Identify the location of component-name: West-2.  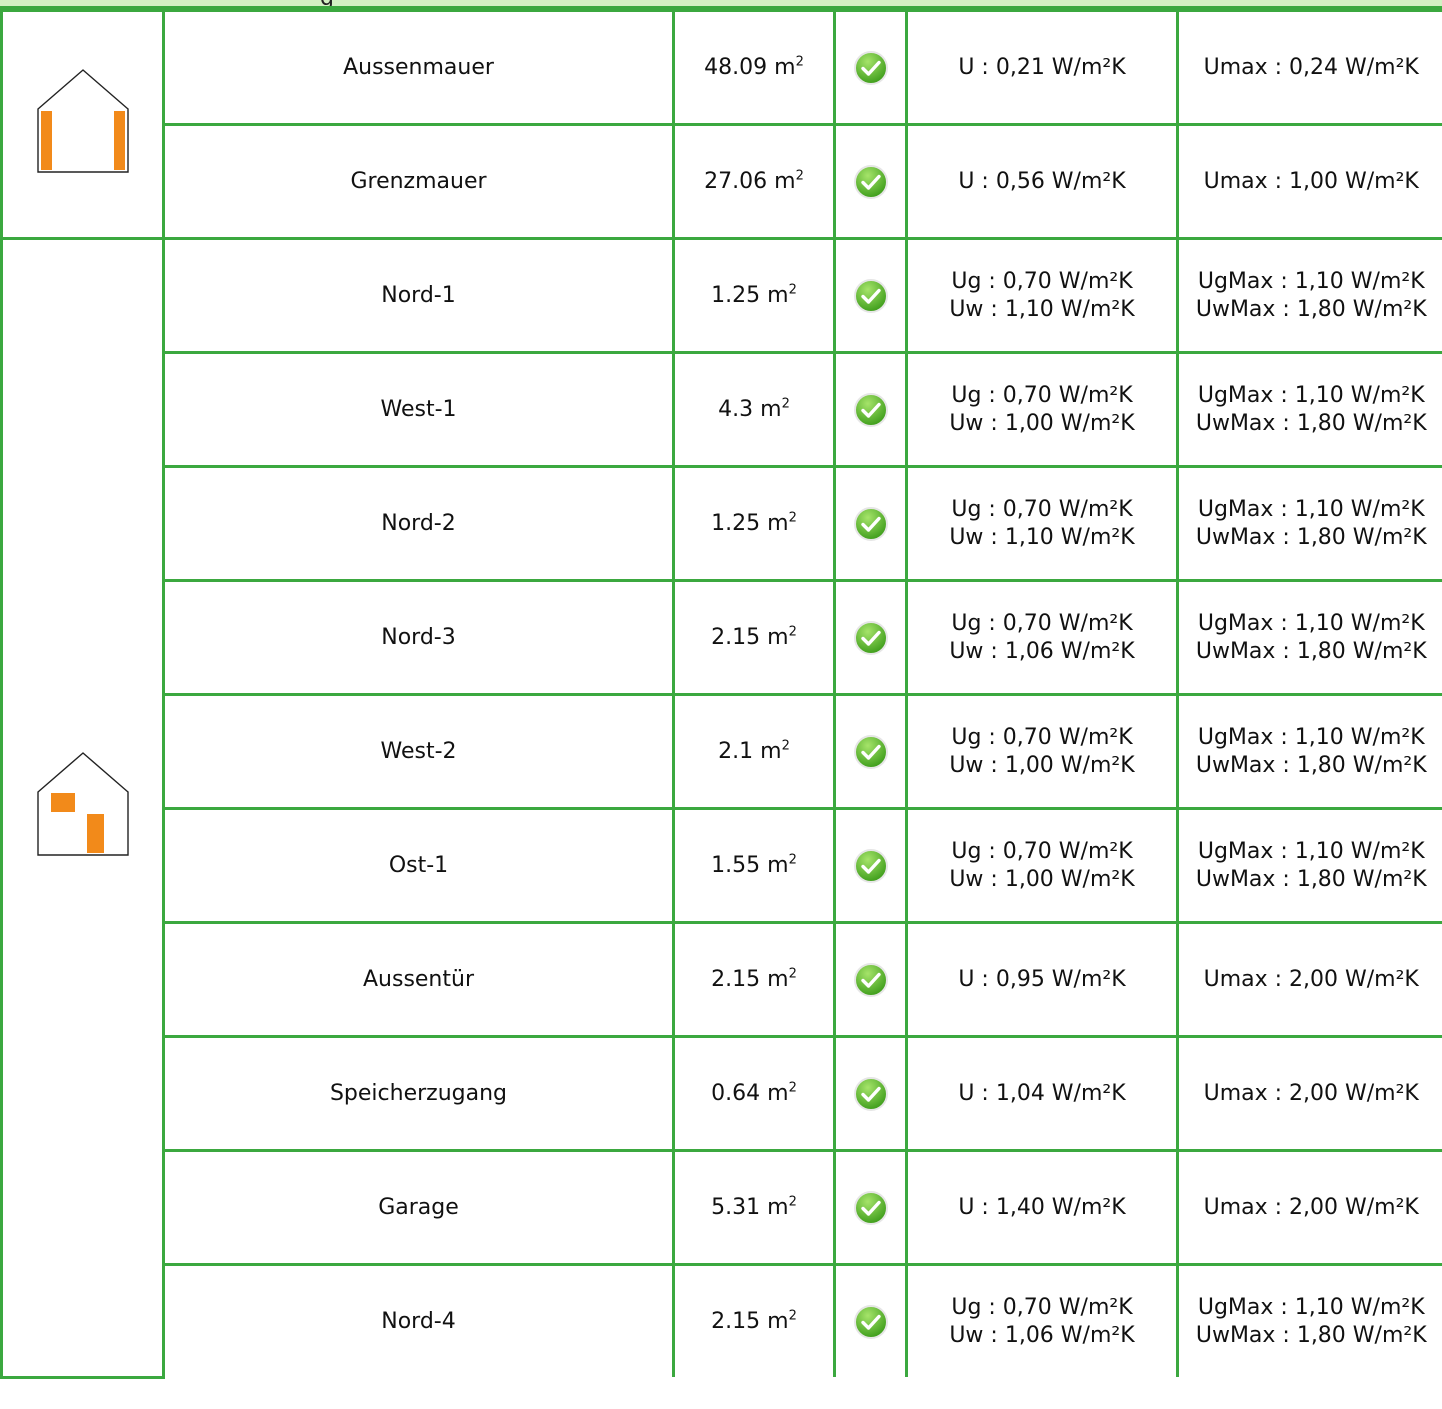
(418, 751).